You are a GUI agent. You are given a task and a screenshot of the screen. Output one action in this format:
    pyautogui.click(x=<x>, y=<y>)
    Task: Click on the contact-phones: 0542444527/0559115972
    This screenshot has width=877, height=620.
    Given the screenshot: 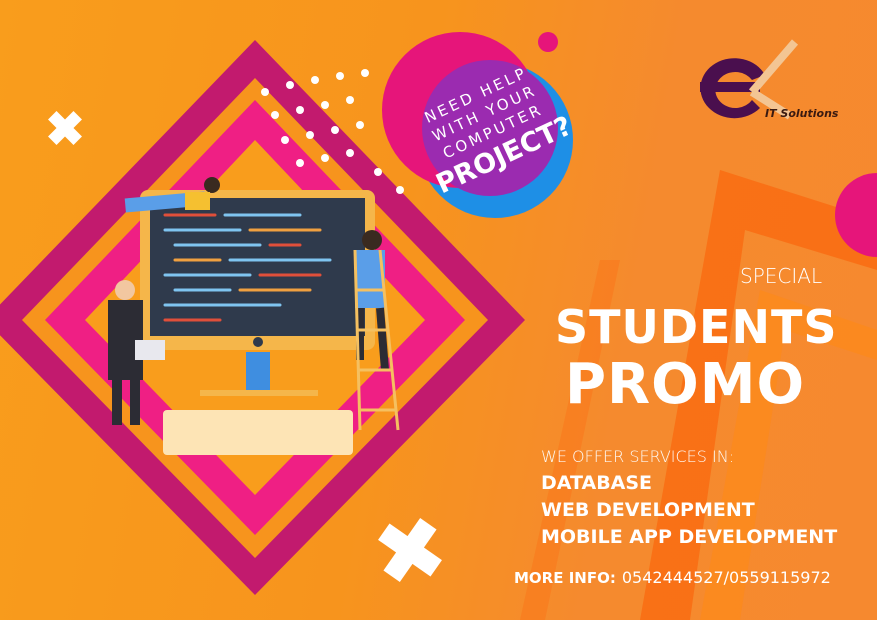 What is the action you would take?
    pyautogui.click(x=726, y=577)
    